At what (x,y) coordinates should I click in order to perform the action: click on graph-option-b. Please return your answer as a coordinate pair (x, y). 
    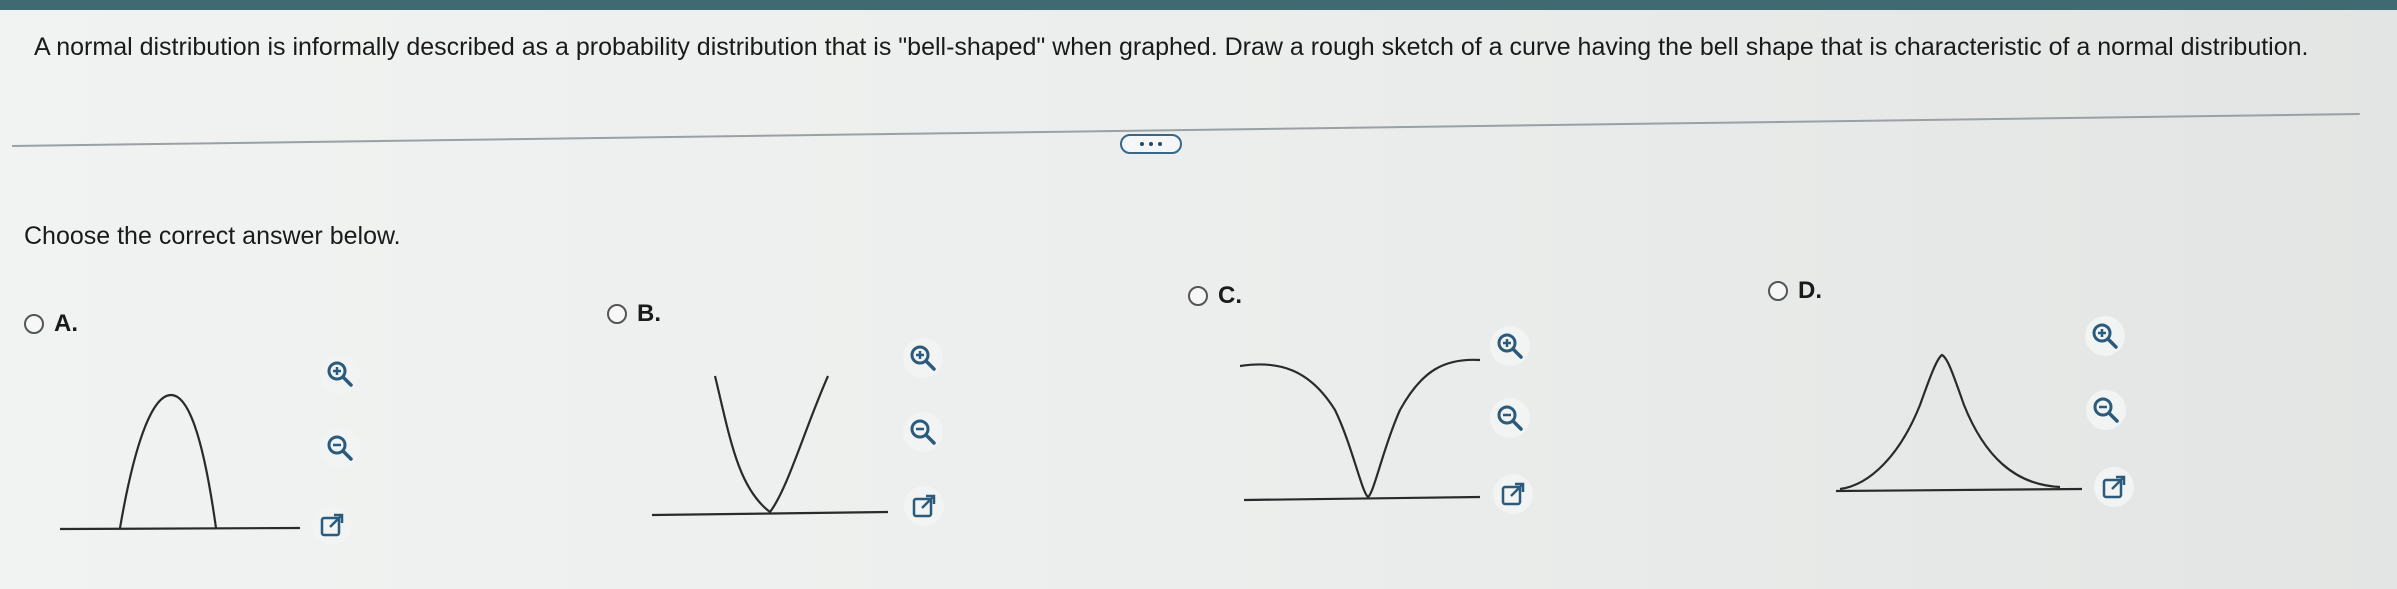
    Looking at the image, I should click on (770, 446).